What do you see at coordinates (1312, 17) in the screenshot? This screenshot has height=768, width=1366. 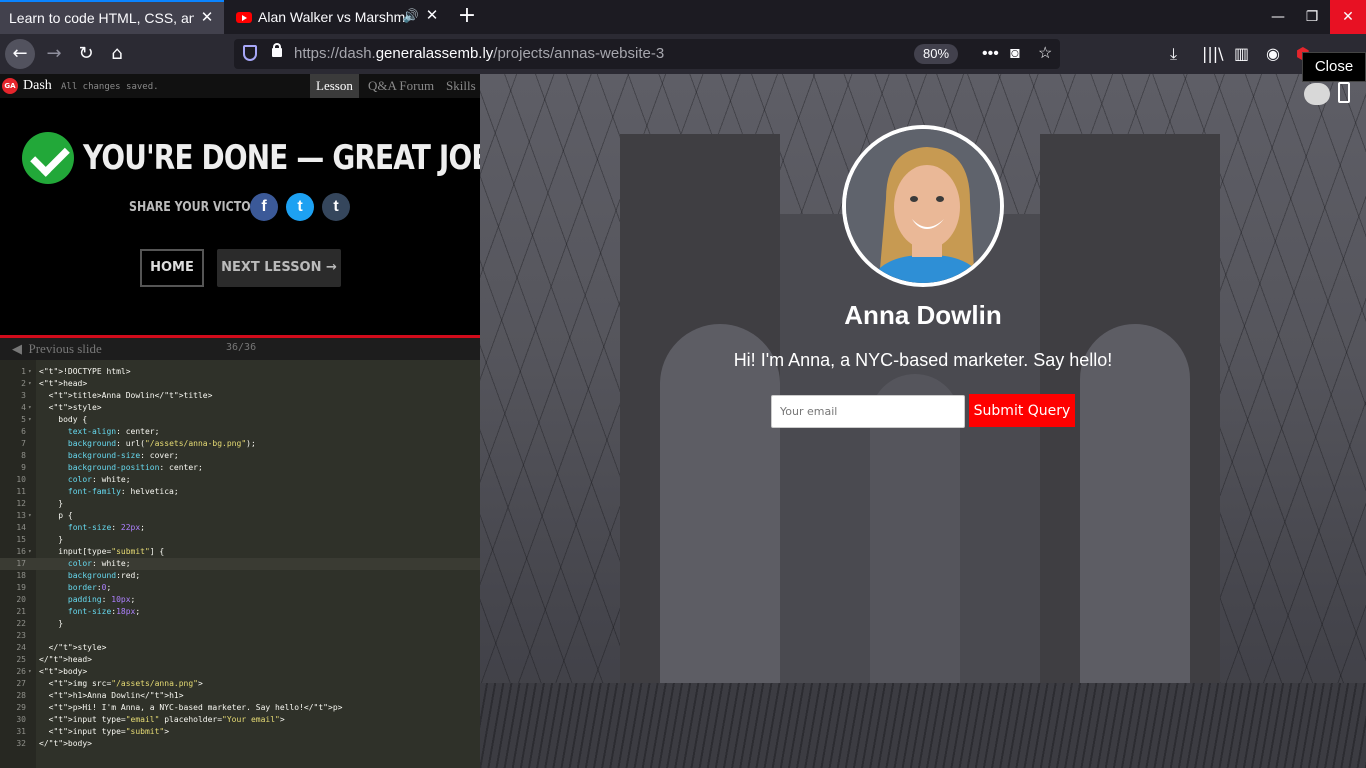 I see `restore-button: ❐` at bounding box center [1312, 17].